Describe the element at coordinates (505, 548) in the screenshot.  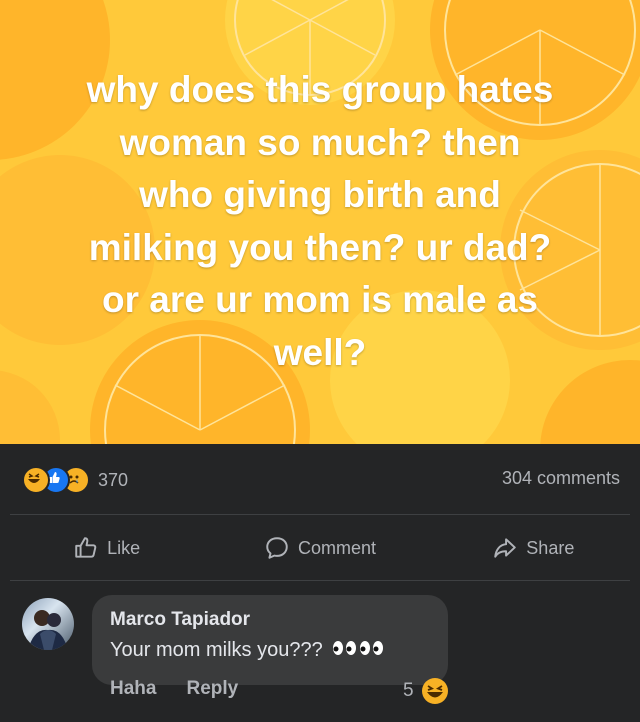
I see `share-arrow-icon` at that location.